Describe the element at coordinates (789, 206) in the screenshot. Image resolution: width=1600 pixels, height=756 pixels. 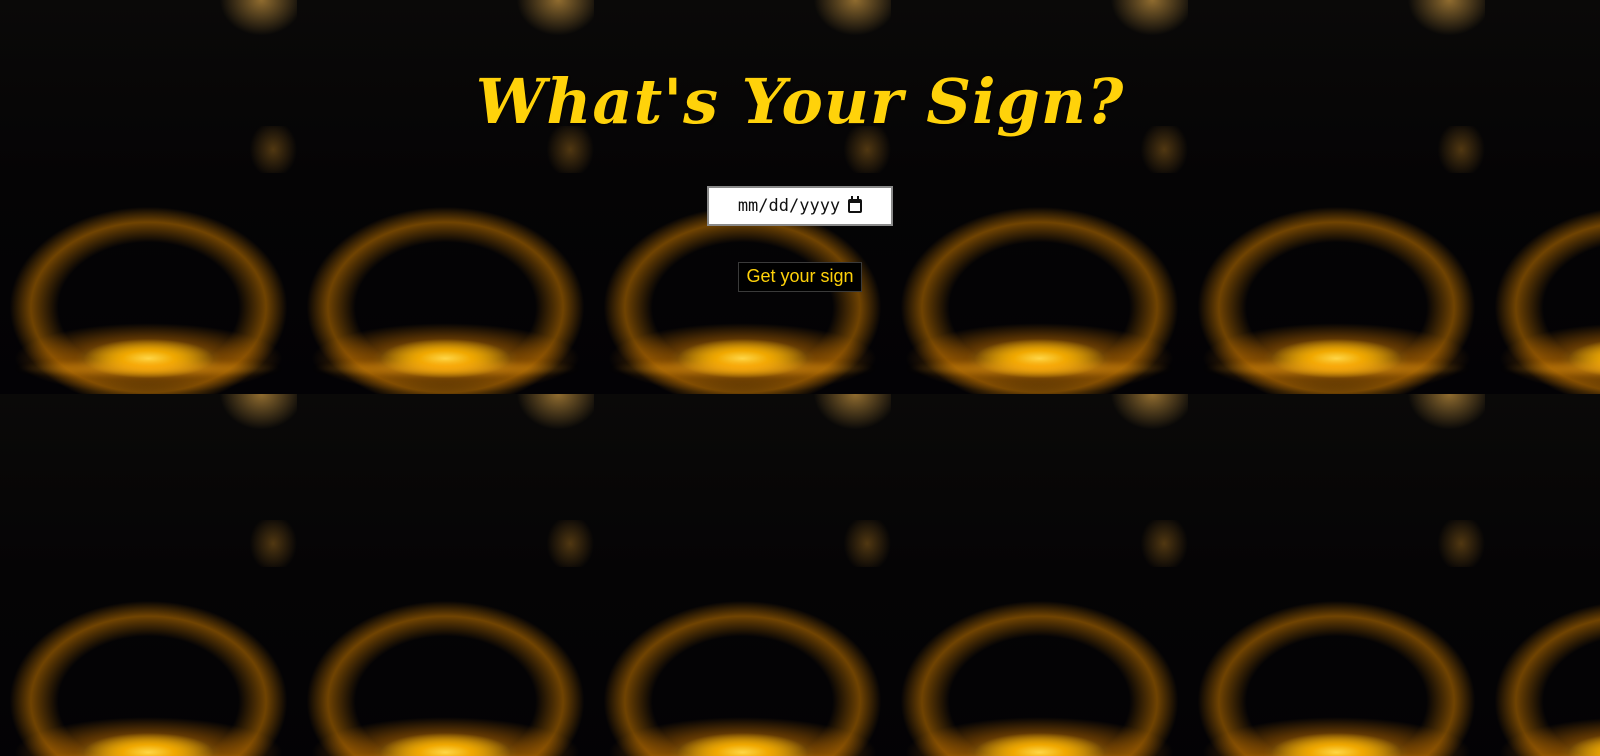
I see `date-placeholder: mm/dd/yyyy` at that location.